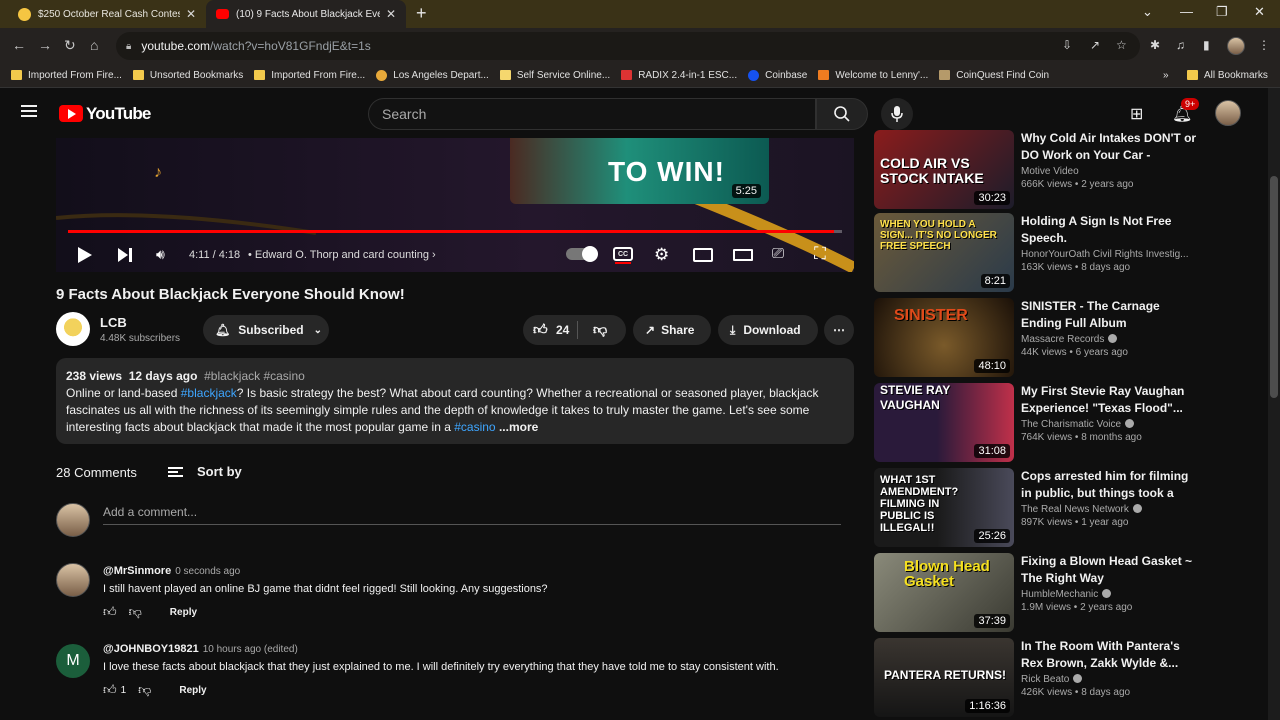 The width and height of the screenshot is (1280, 720). What do you see at coordinates (207, 571) in the screenshot?
I see `comment-time: 0 seconds ago` at bounding box center [207, 571].